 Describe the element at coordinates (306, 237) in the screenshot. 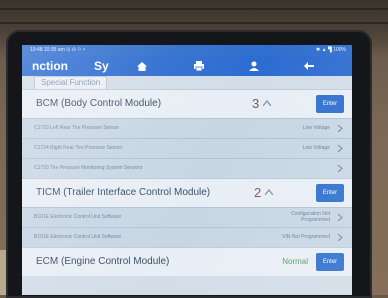

I see `dtc-status: VIN Not Programmed` at that location.